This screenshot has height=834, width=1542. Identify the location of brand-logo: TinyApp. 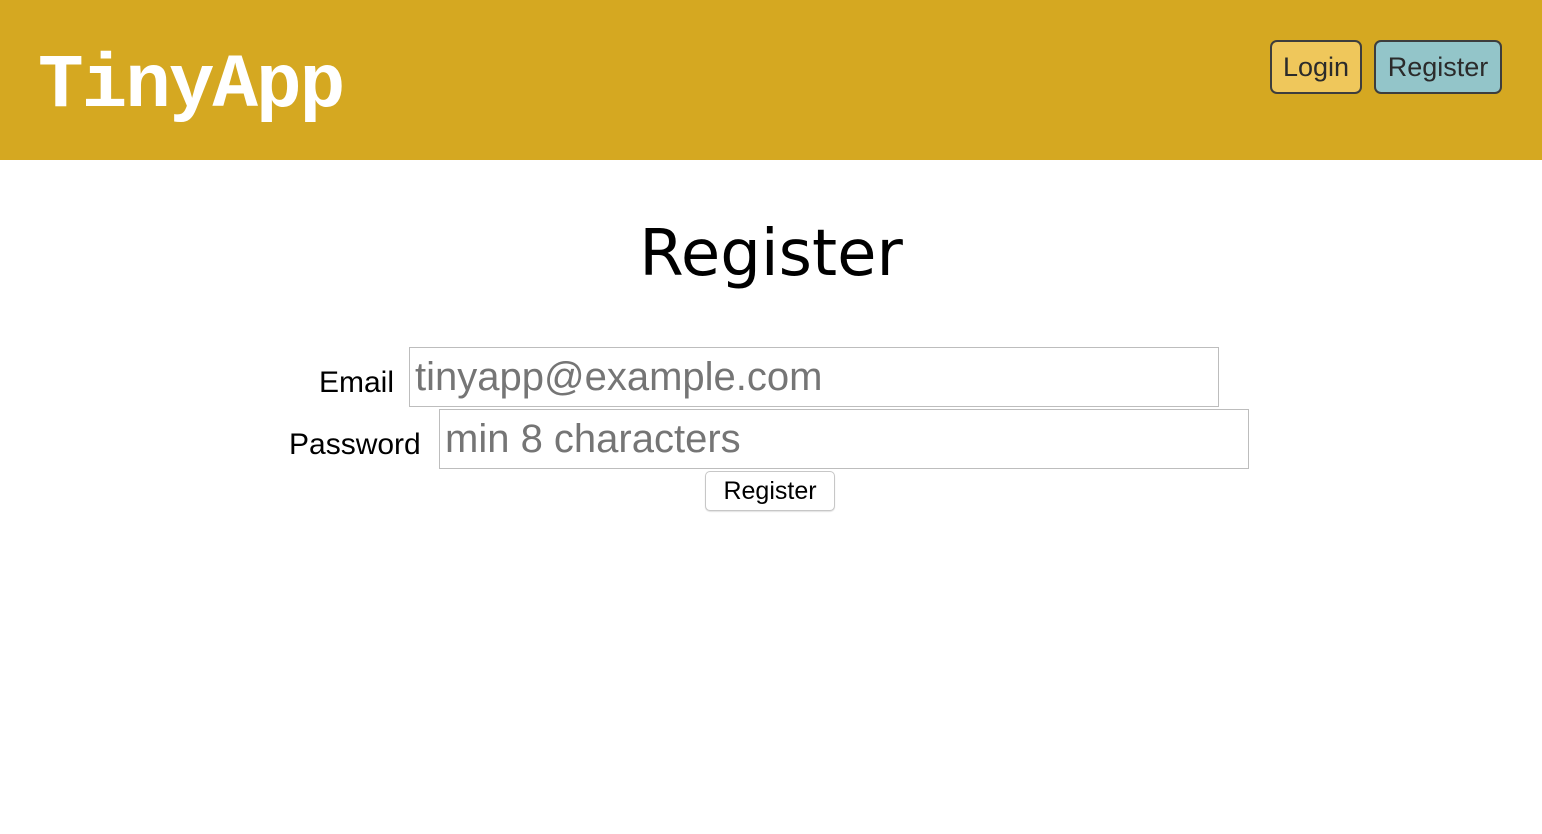
(191, 86).